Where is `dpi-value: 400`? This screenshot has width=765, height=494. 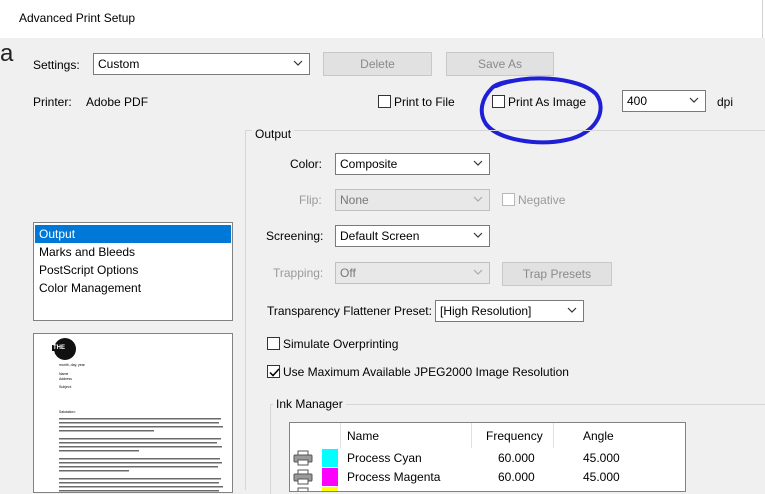 dpi-value: 400 is located at coordinates (637, 101).